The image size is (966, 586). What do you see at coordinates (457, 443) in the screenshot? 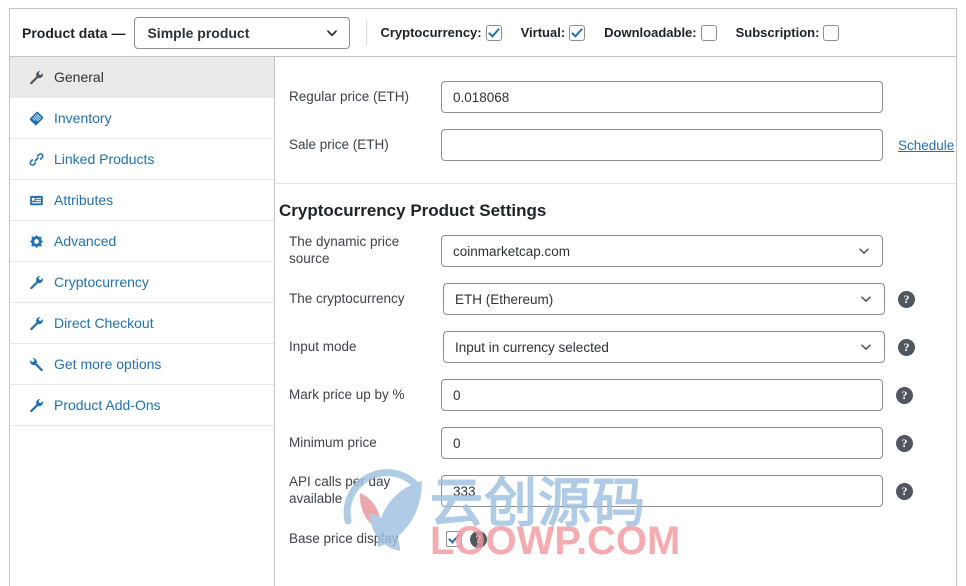
I see `minimum-price-value: 0` at bounding box center [457, 443].